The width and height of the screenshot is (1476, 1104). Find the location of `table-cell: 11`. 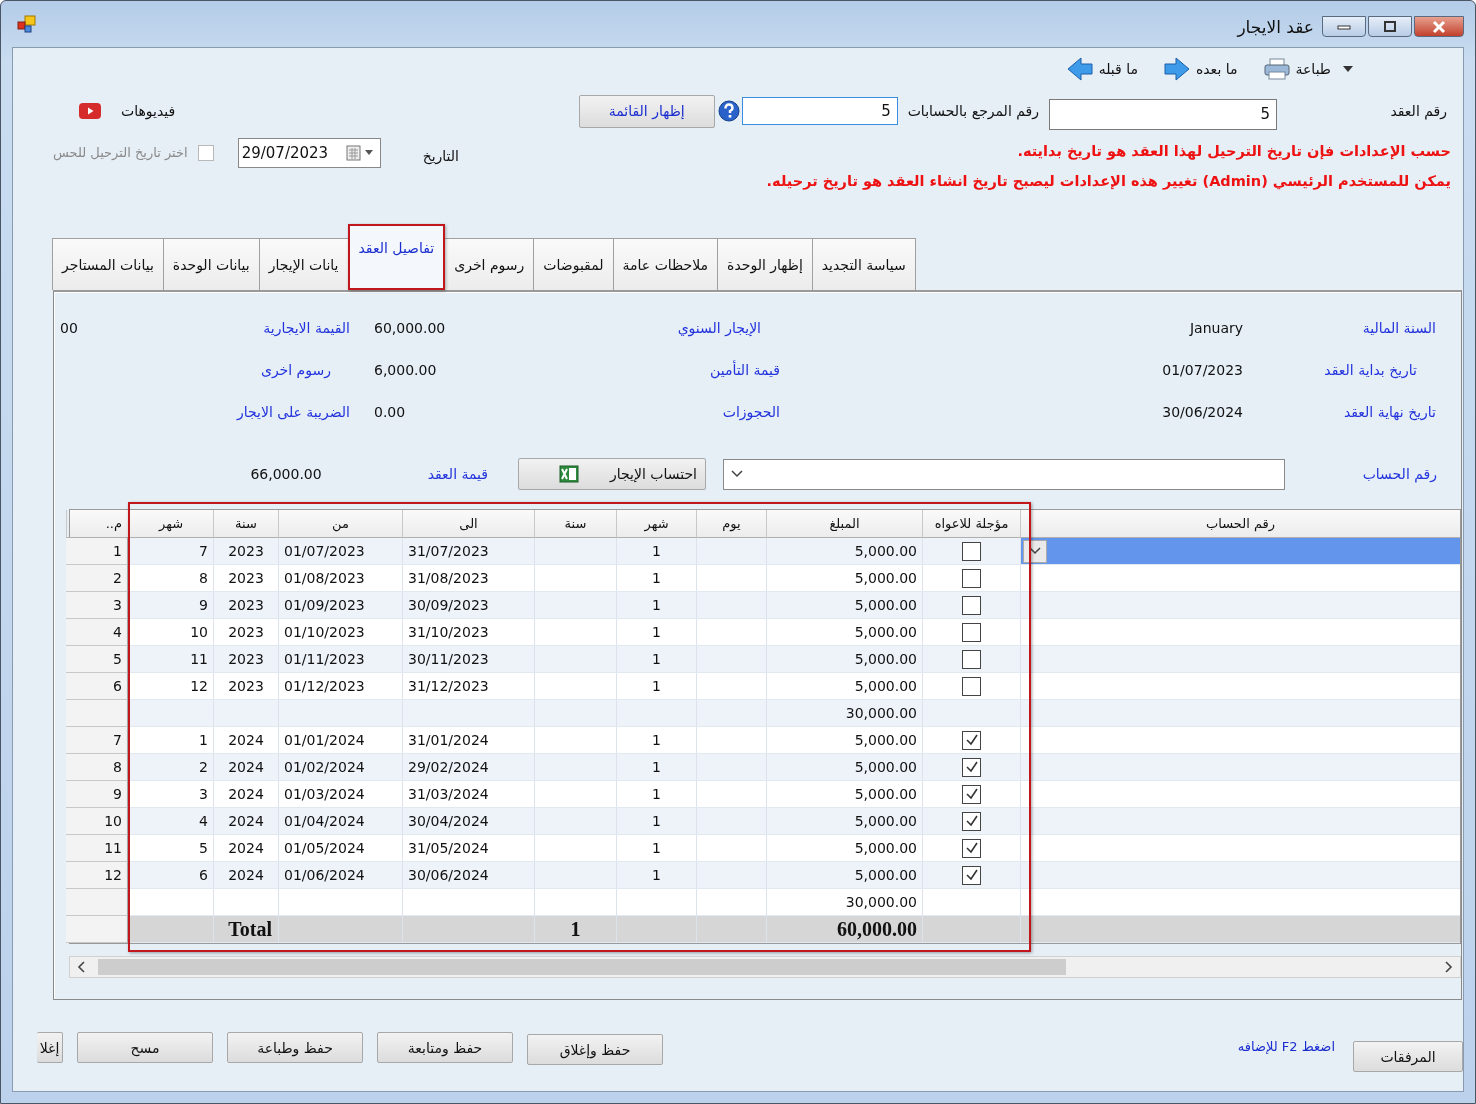

table-cell: 11 is located at coordinates (170, 659).